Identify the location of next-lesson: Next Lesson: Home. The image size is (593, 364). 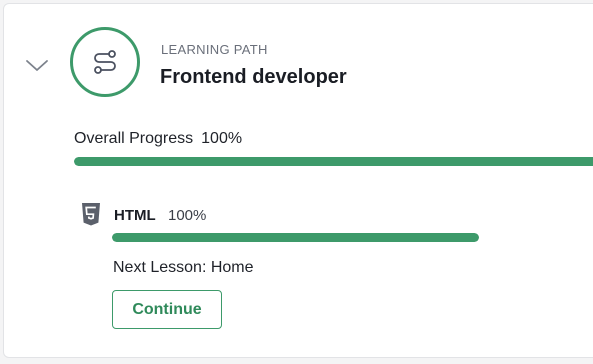
(183, 268).